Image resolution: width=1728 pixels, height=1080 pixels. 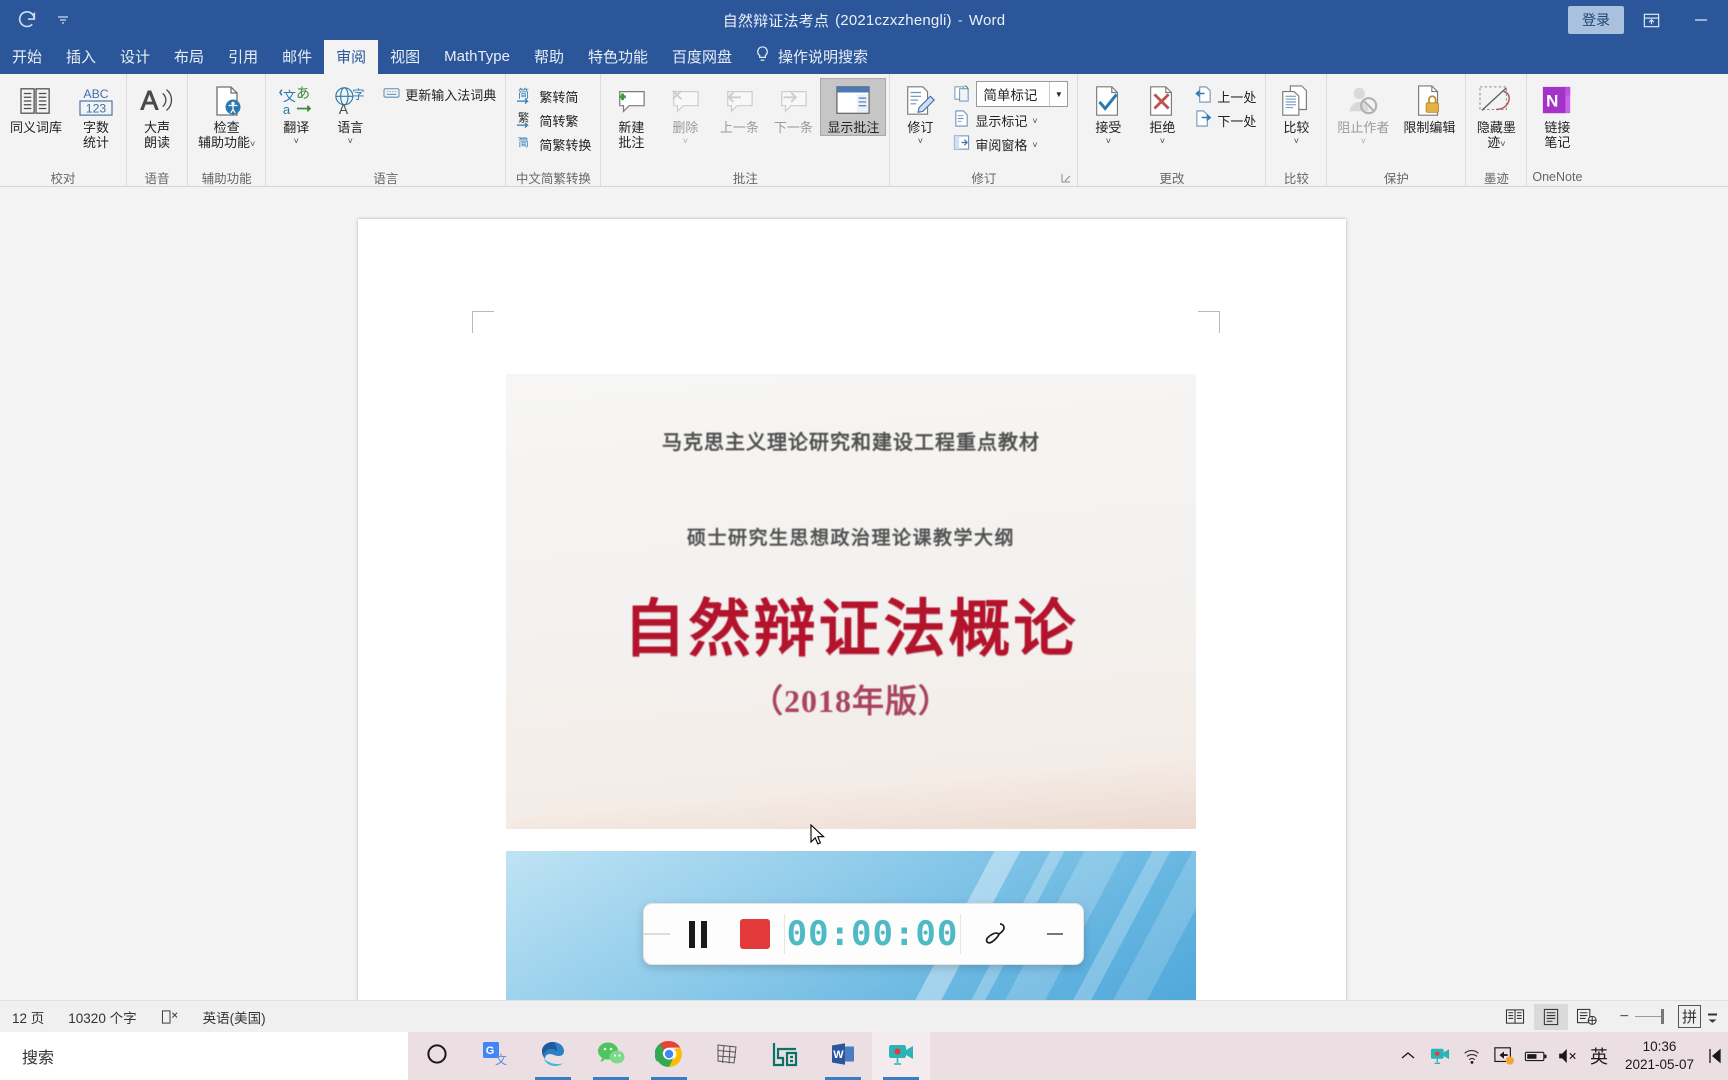 I want to click on new-comment-button: 新建 批注, so click(x=631, y=114).